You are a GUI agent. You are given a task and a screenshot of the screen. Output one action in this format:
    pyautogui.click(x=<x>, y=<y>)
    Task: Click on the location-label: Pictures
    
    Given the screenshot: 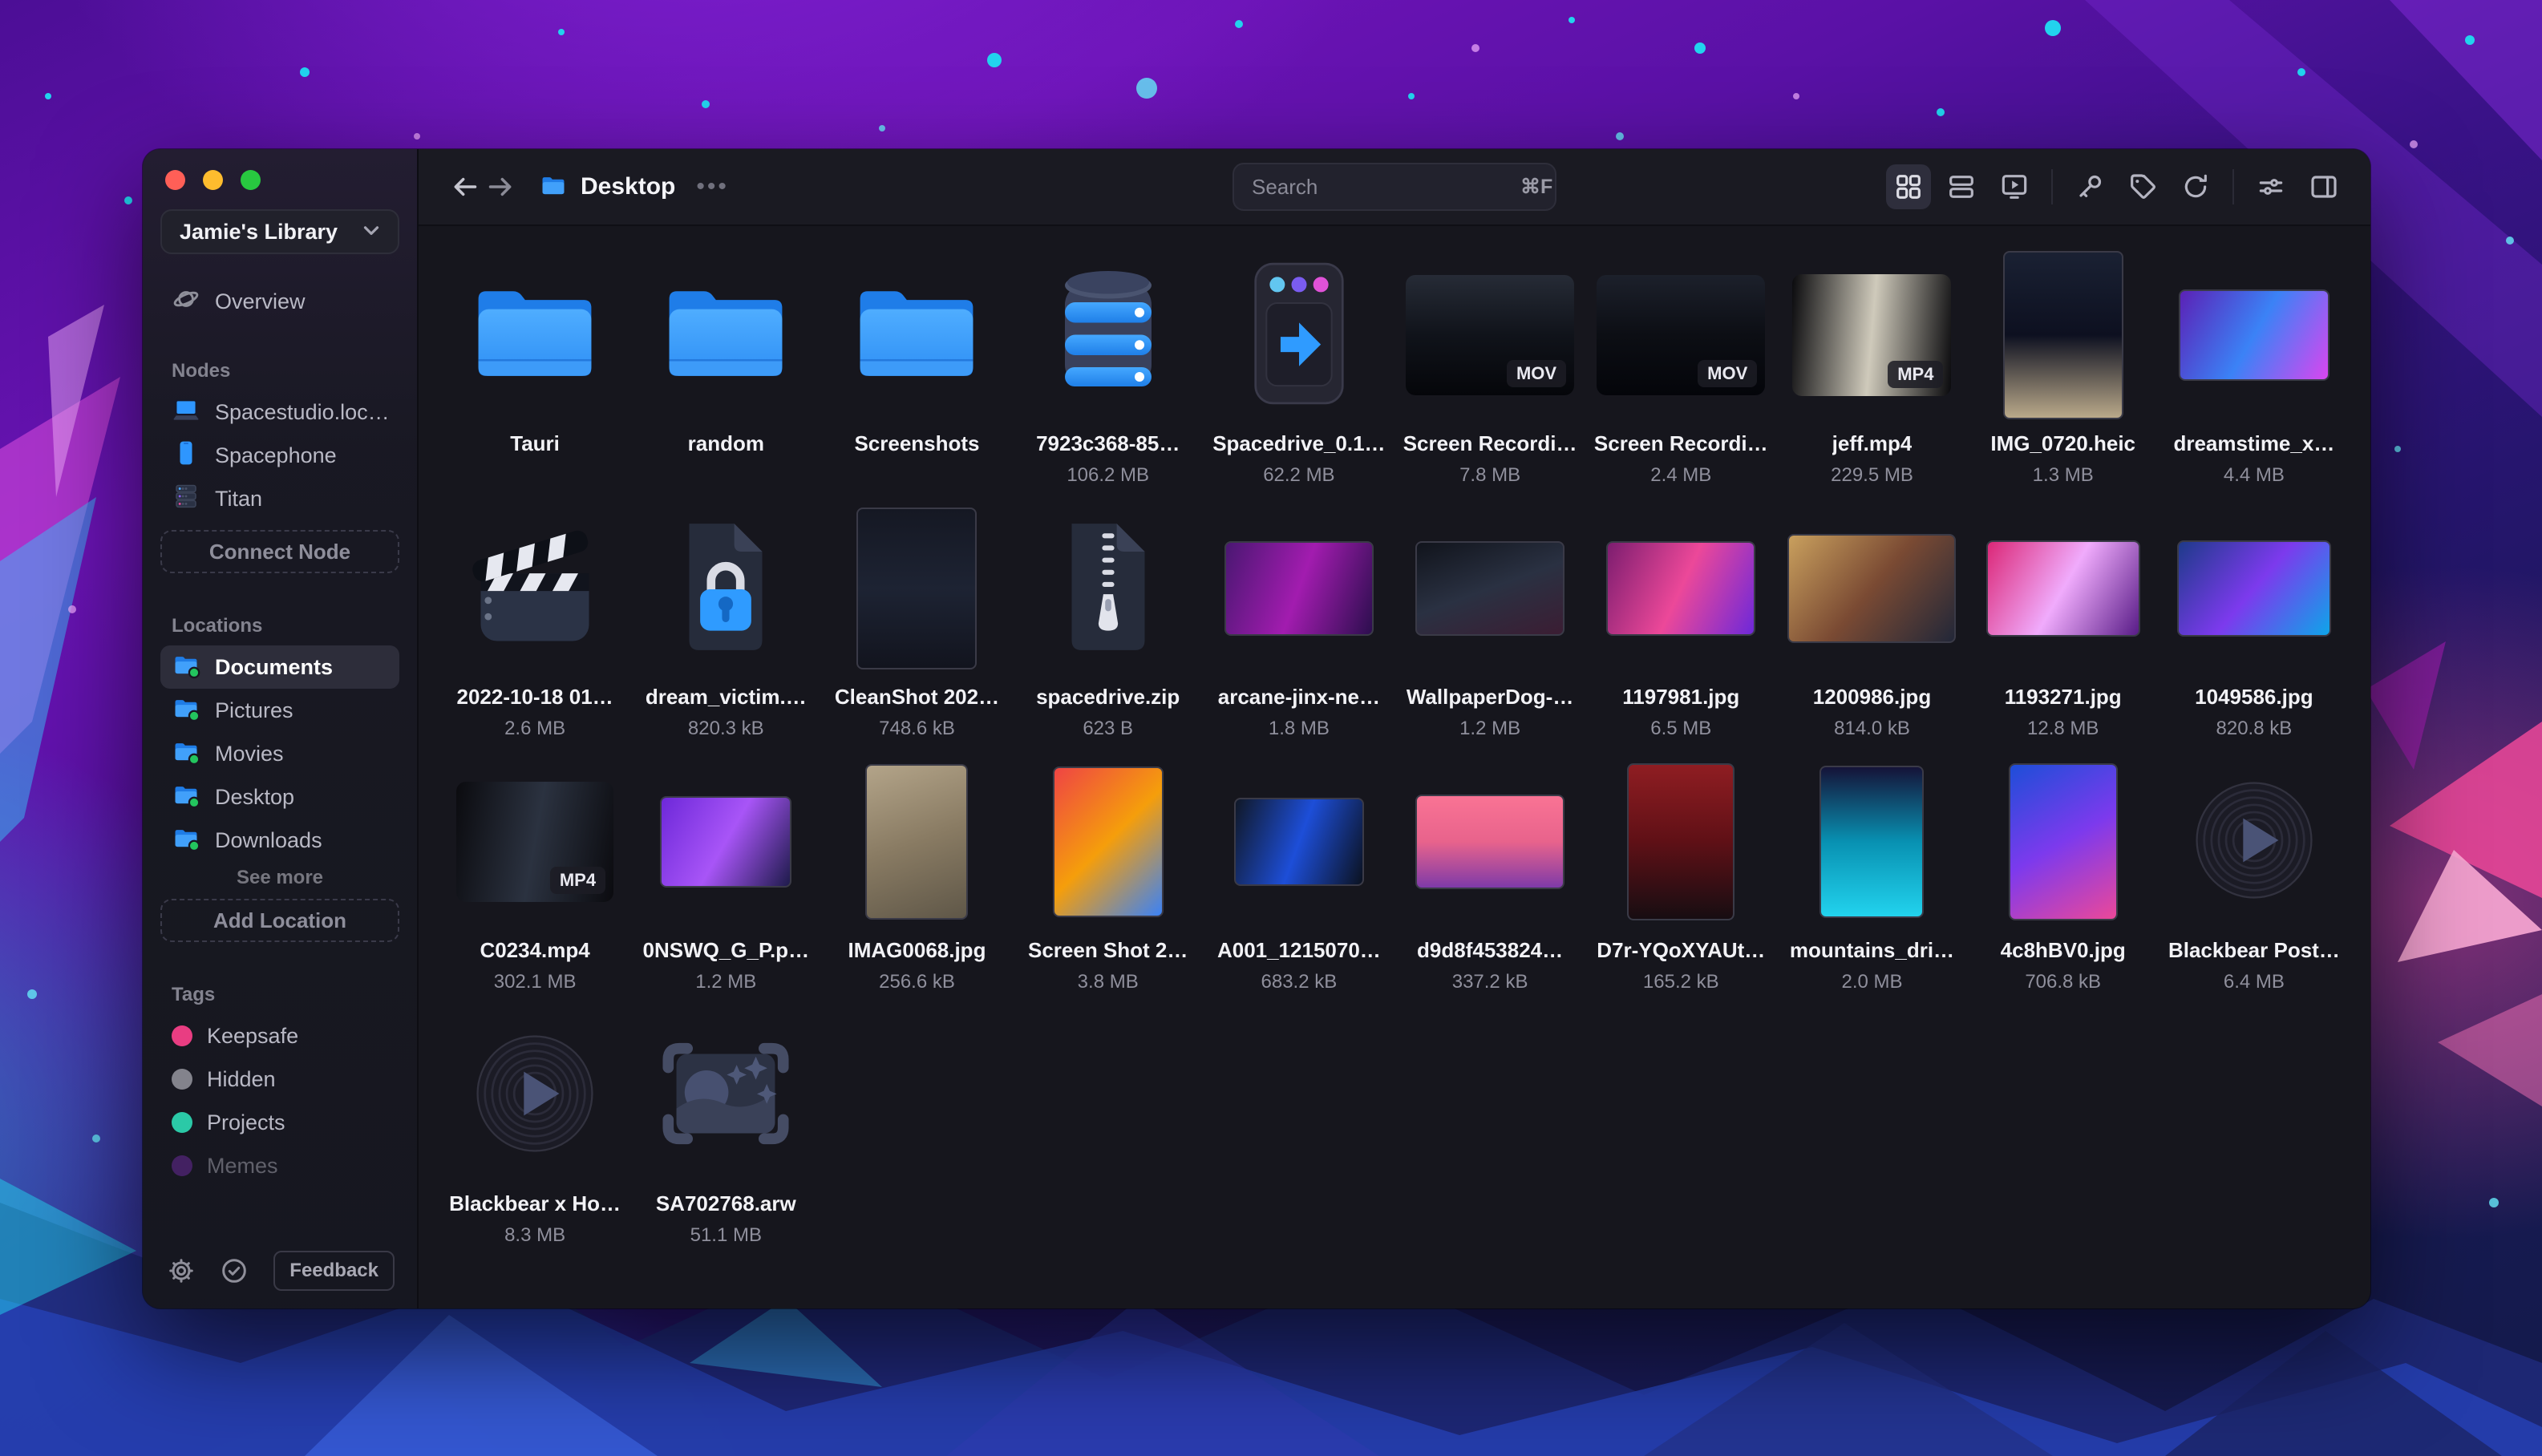 What is the action you would take?
    pyautogui.click(x=254, y=710)
    